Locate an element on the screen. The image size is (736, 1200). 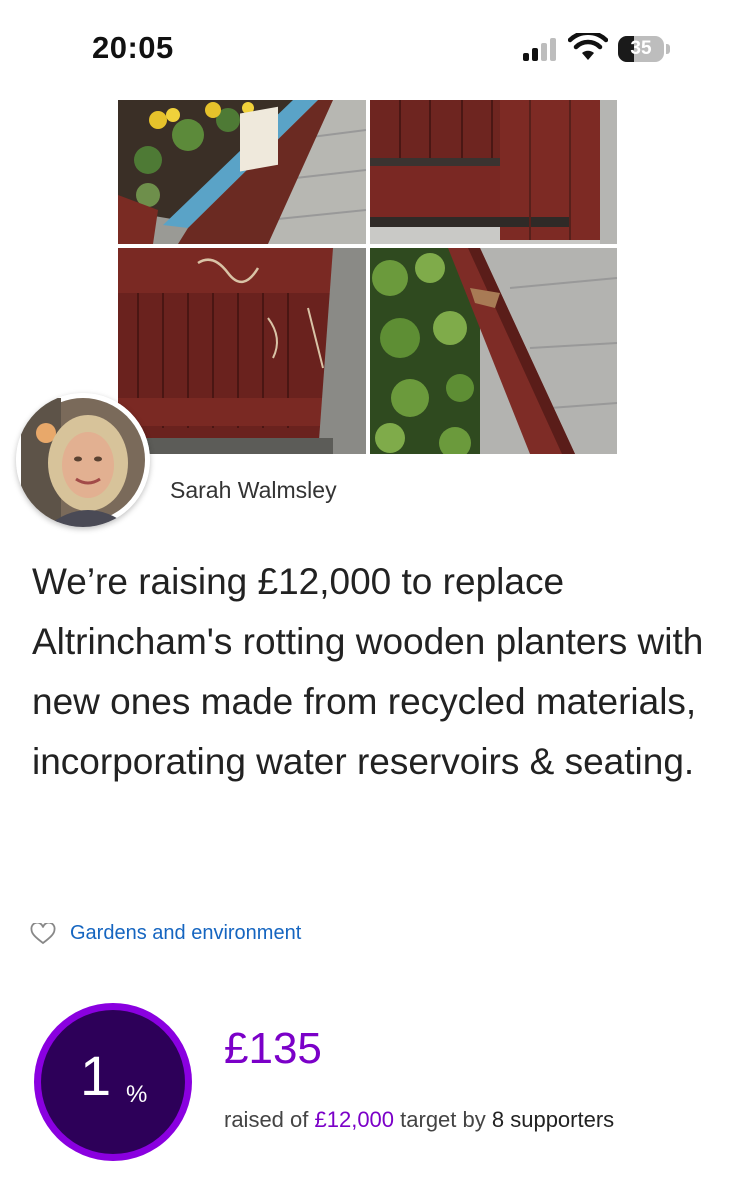
funding-progress-ring: 1 % is located at coordinates (113, 1082).